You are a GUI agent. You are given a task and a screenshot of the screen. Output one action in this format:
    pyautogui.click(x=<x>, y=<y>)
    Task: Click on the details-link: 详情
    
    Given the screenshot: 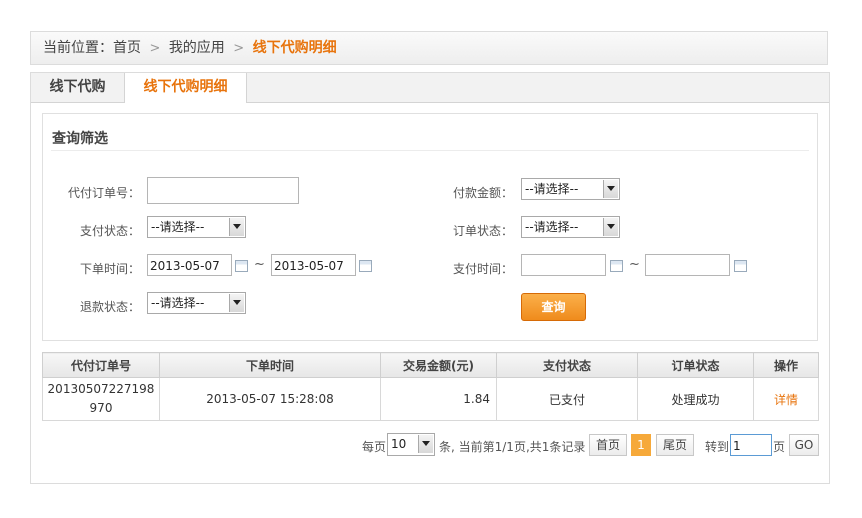 What is the action you would take?
    pyautogui.click(x=786, y=399)
    